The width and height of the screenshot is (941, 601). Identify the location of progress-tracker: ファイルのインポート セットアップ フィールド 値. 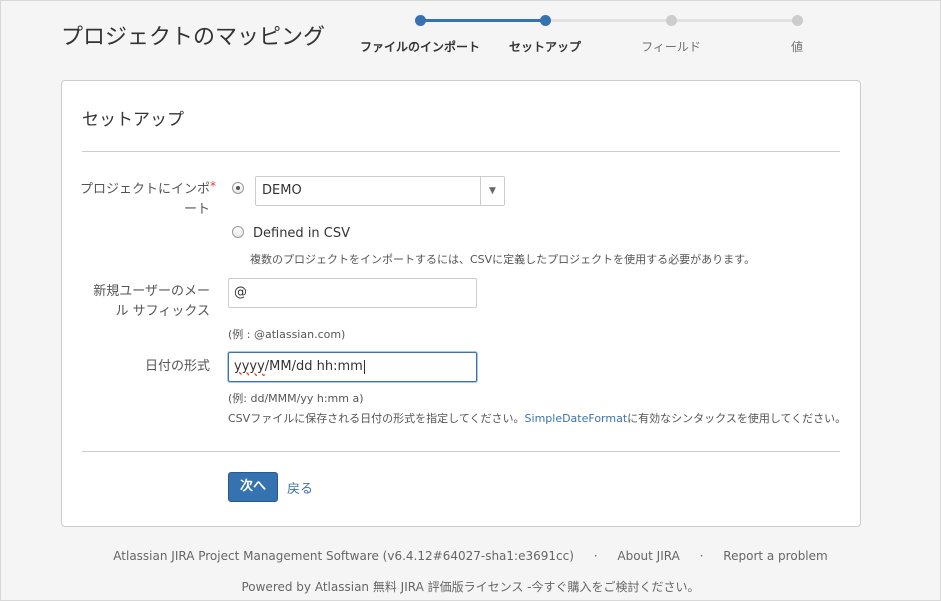
(585, 35).